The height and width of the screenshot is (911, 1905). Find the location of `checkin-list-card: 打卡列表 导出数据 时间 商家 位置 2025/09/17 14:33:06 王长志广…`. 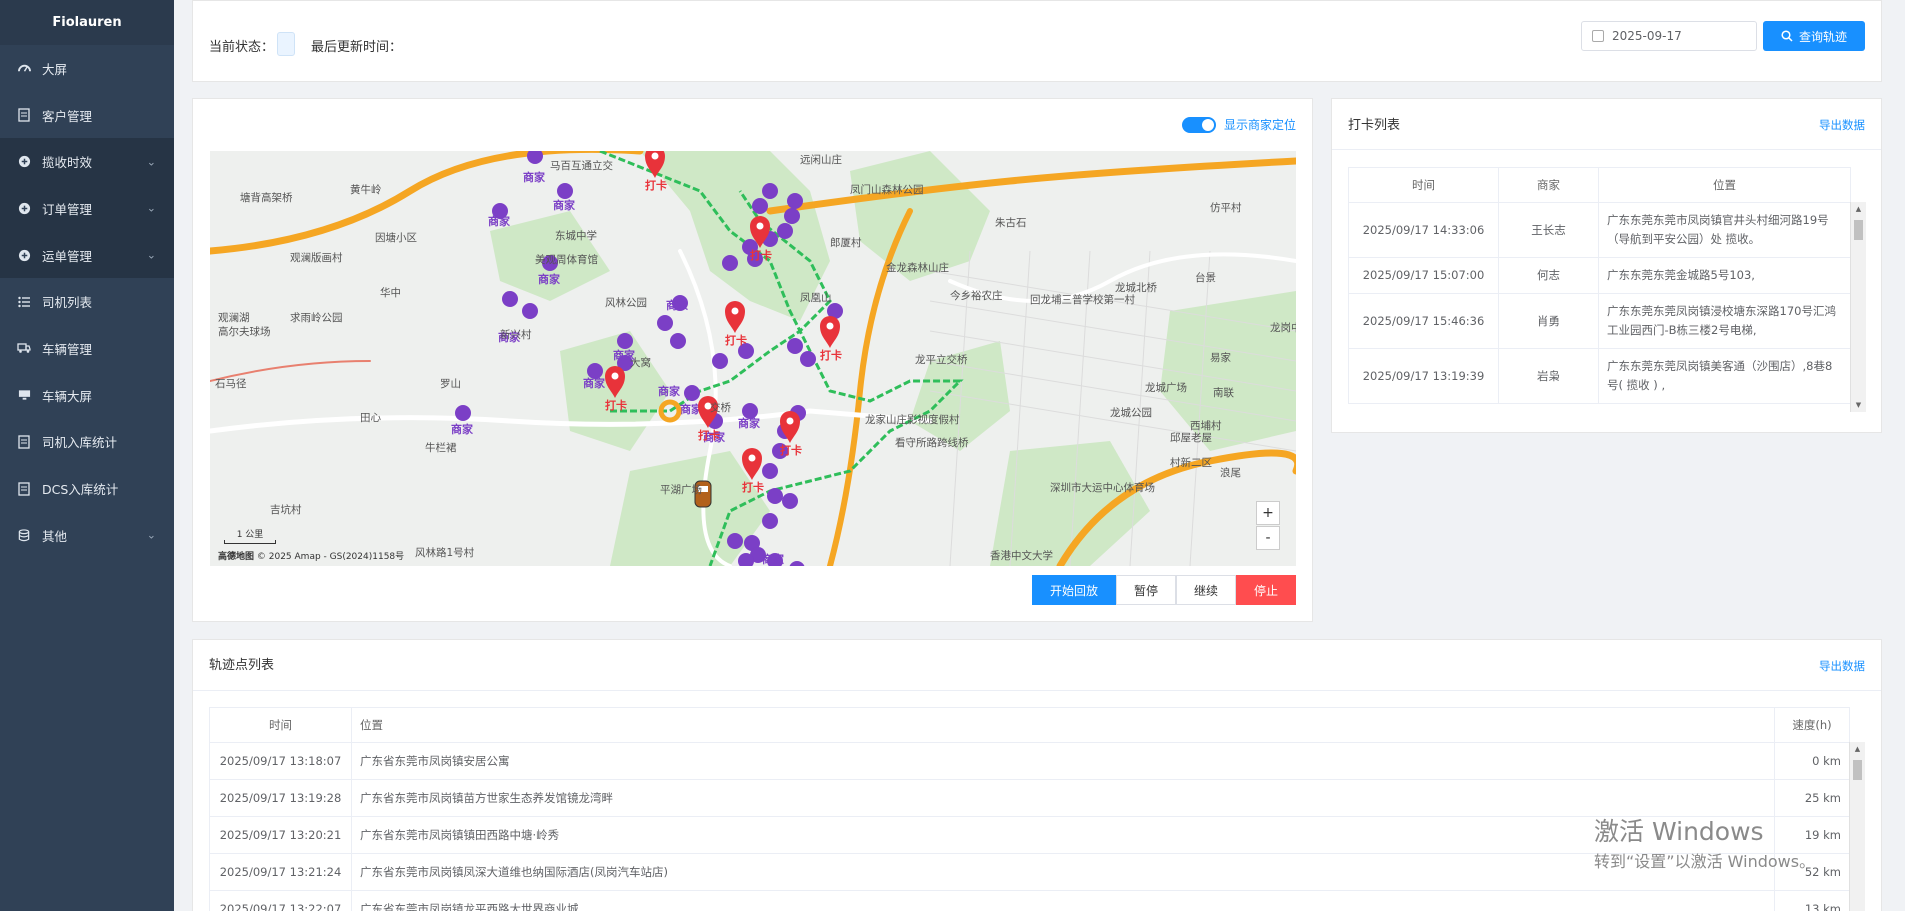

checkin-list-card: 打卡列表 导出数据 时间 商家 位置 2025/09/17 14:33:06 王长志广… is located at coordinates (1606, 265).